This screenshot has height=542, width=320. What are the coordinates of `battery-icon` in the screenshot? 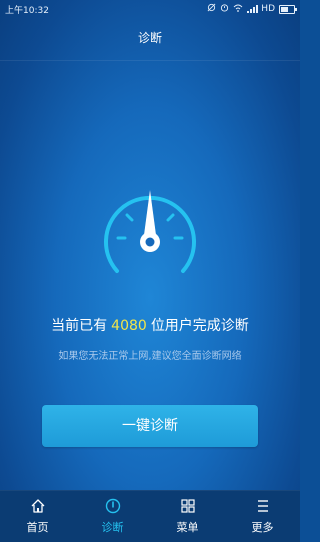 It's located at (288, 9).